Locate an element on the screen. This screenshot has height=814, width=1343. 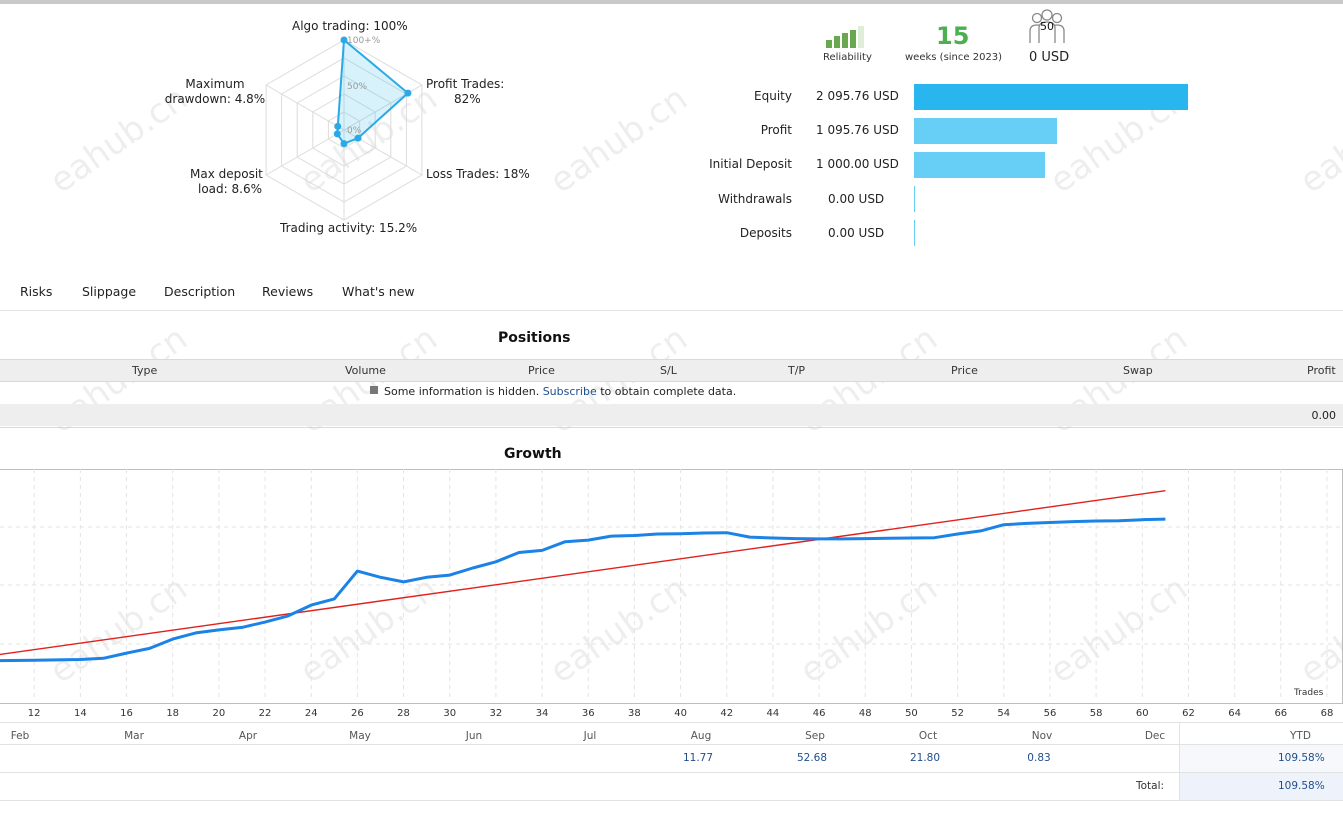
equity-label: Equity is located at coordinates (773, 96).